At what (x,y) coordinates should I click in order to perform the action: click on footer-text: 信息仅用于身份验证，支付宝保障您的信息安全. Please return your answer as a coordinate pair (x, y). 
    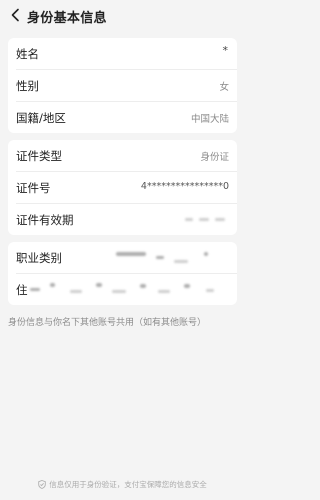
    Looking at the image, I should click on (128, 484).